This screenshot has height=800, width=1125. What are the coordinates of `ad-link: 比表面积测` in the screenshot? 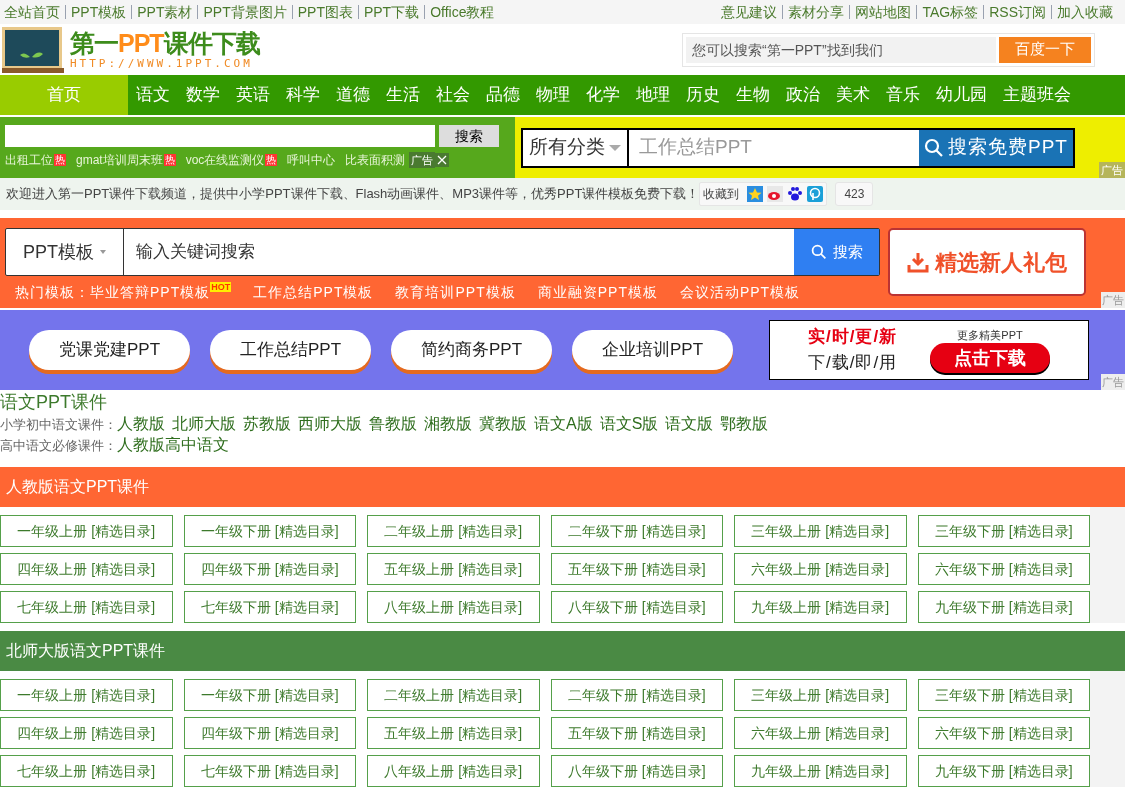 It's located at (375, 160).